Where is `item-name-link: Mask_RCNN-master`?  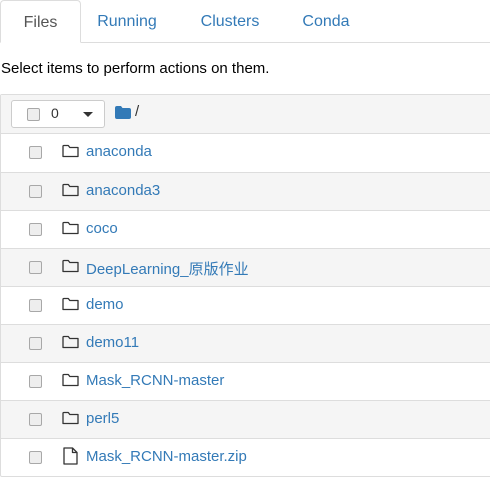
item-name-link: Mask_RCNN-master is located at coordinates (155, 380).